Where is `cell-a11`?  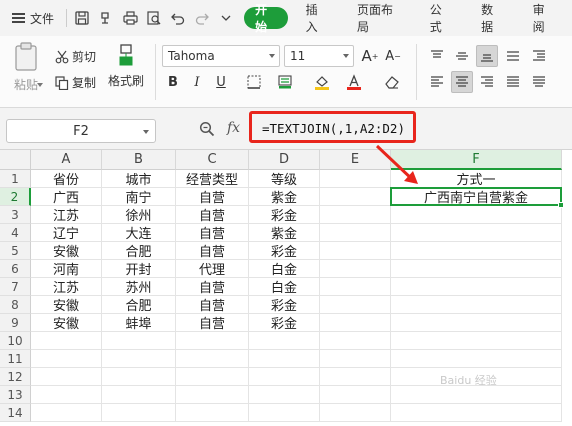
cell-a11 is located at coordinates (66, 359).